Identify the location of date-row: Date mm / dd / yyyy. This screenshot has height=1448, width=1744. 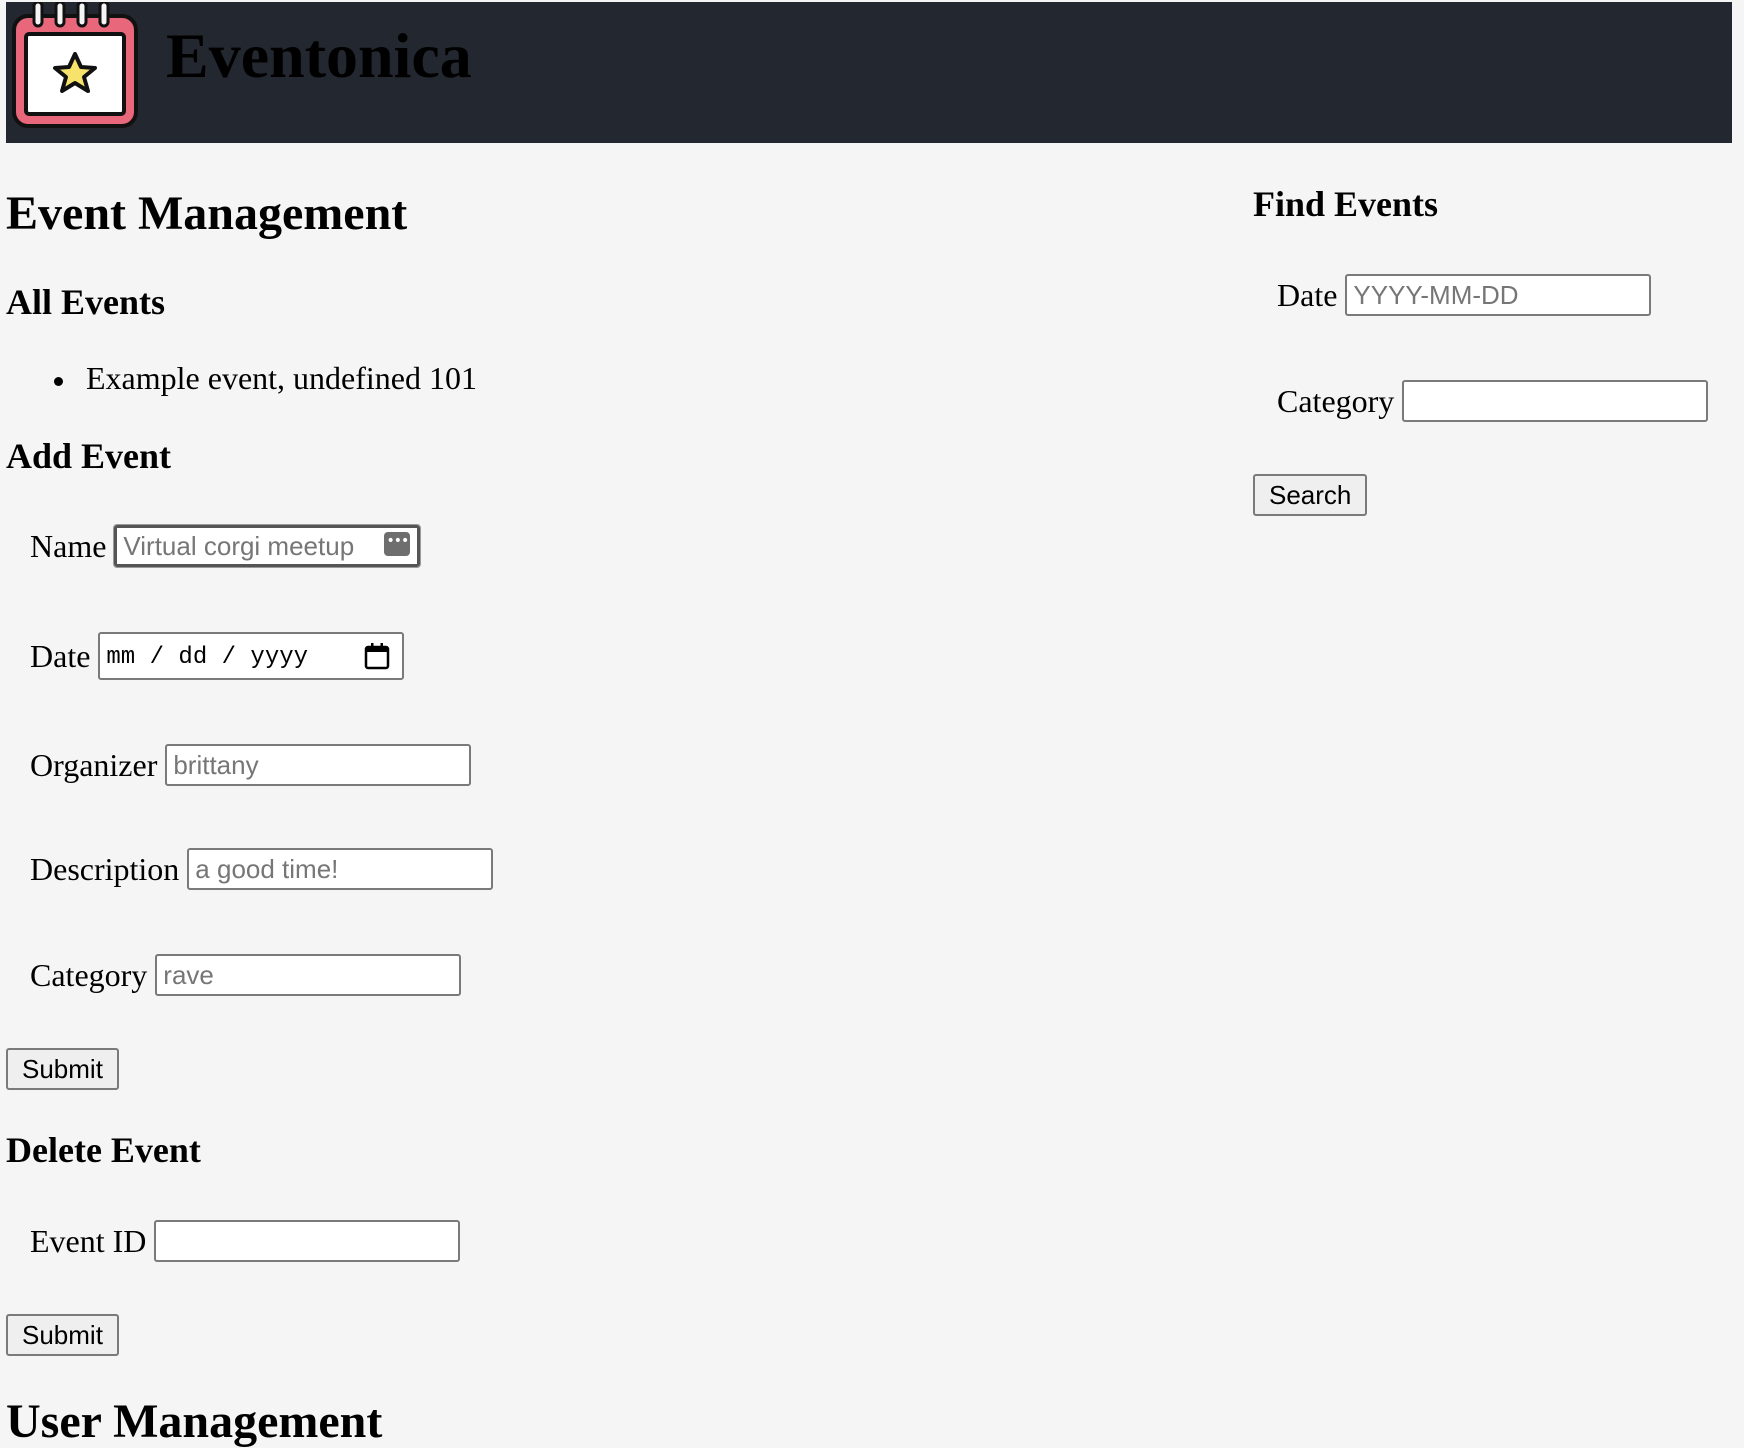
(217, 656).